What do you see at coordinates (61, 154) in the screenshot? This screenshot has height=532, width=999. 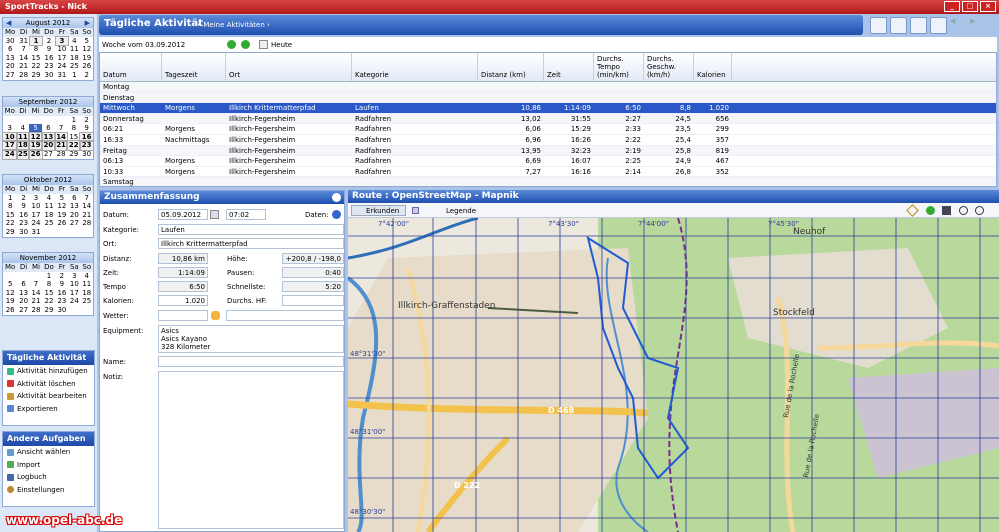 I see `calendar-day: 28` at bounding box center [61, 154].